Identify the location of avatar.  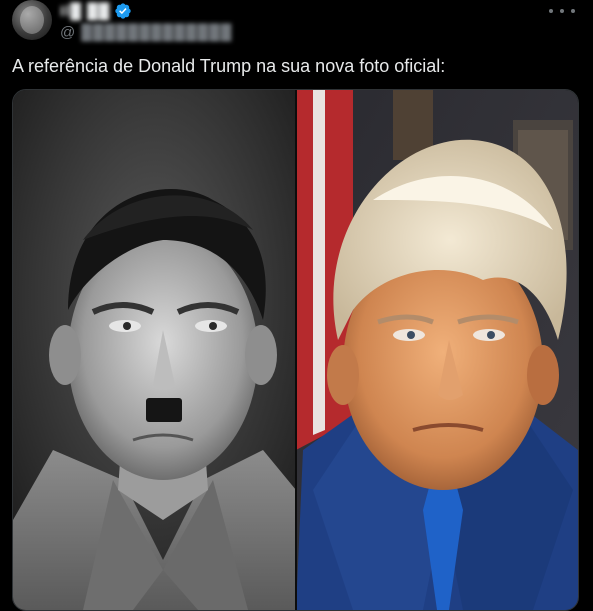
(32, 20).